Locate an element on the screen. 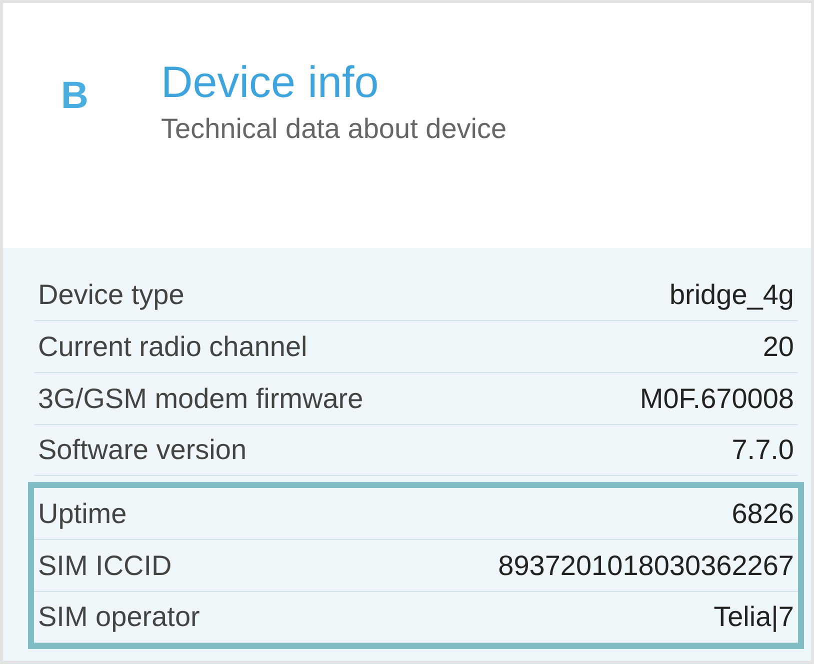 The height and width of the screenshot is (664, 814). row-label: SIM ICCID is located at coordinates (105, 566).